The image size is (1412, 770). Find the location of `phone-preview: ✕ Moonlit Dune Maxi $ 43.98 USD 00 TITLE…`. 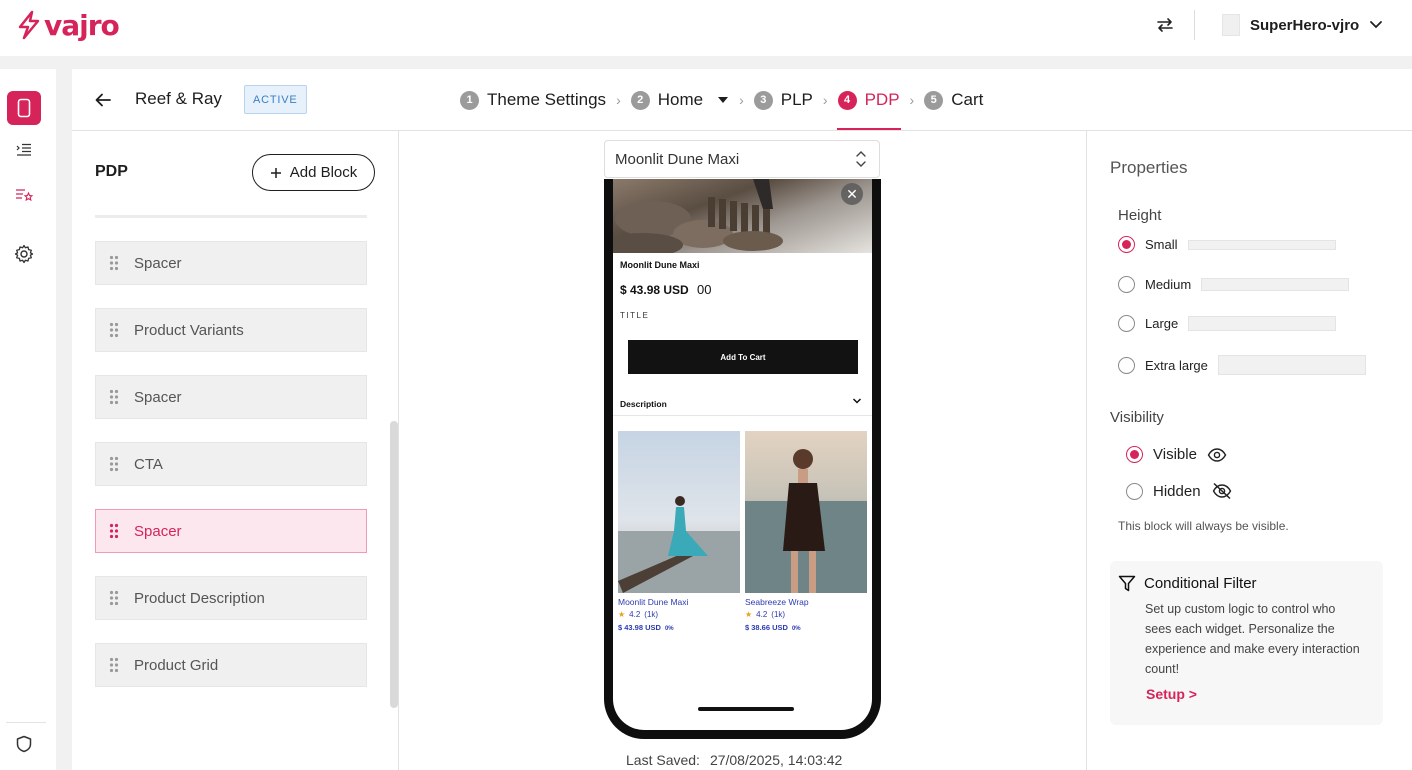

phone-preview: ✕ Moonlit Dune Maxi $ 43.98 USD 00 TITLE… is located at coordinates (742, 459).